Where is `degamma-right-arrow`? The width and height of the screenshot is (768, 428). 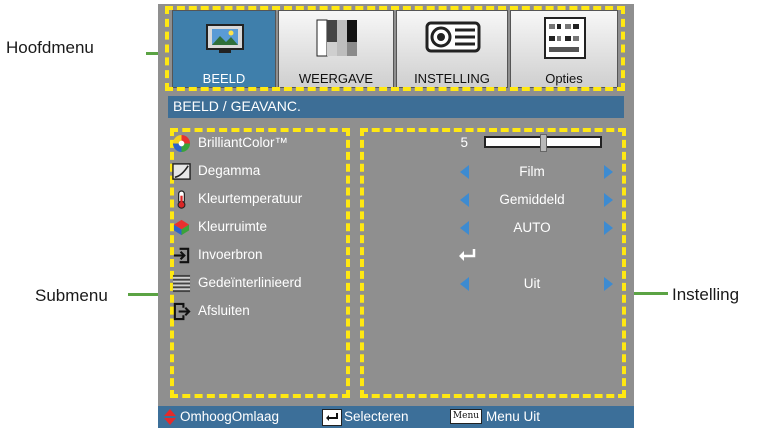 degamma-right-arrow is located at coordinates (608, 172).